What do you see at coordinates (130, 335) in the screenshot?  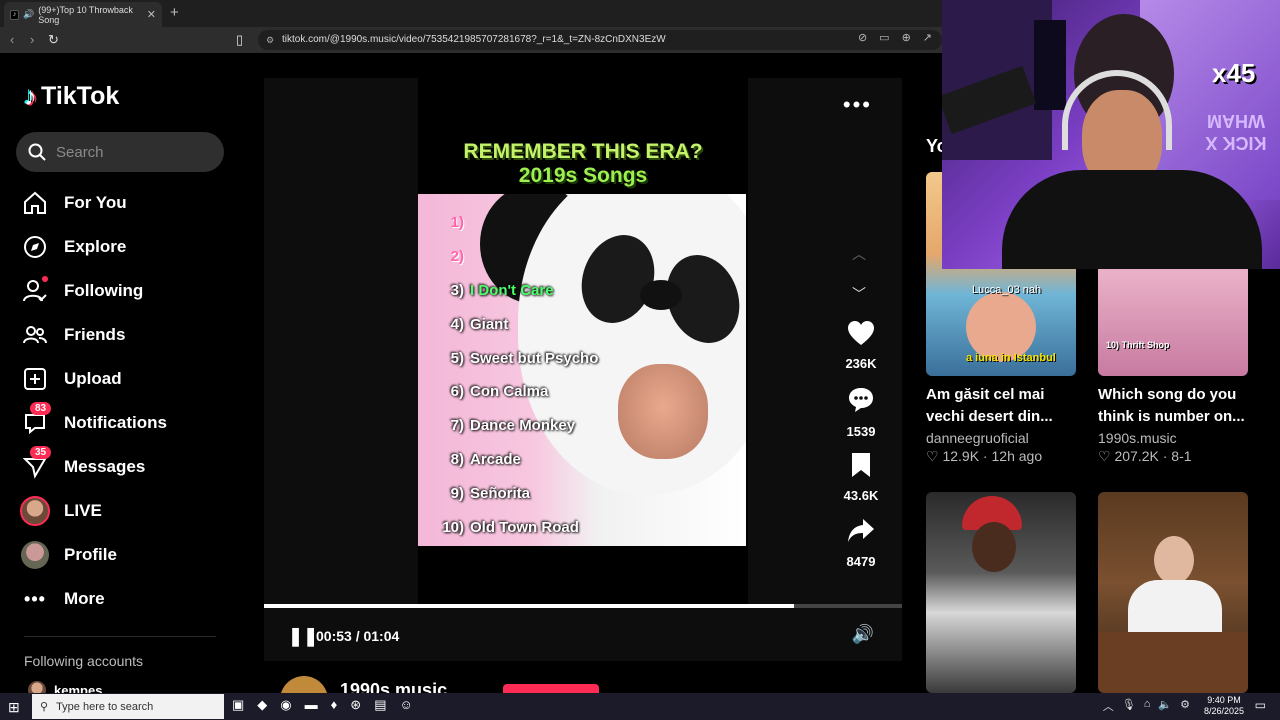 I see `nav-friends: Friends` at bounding box center [130, 335].